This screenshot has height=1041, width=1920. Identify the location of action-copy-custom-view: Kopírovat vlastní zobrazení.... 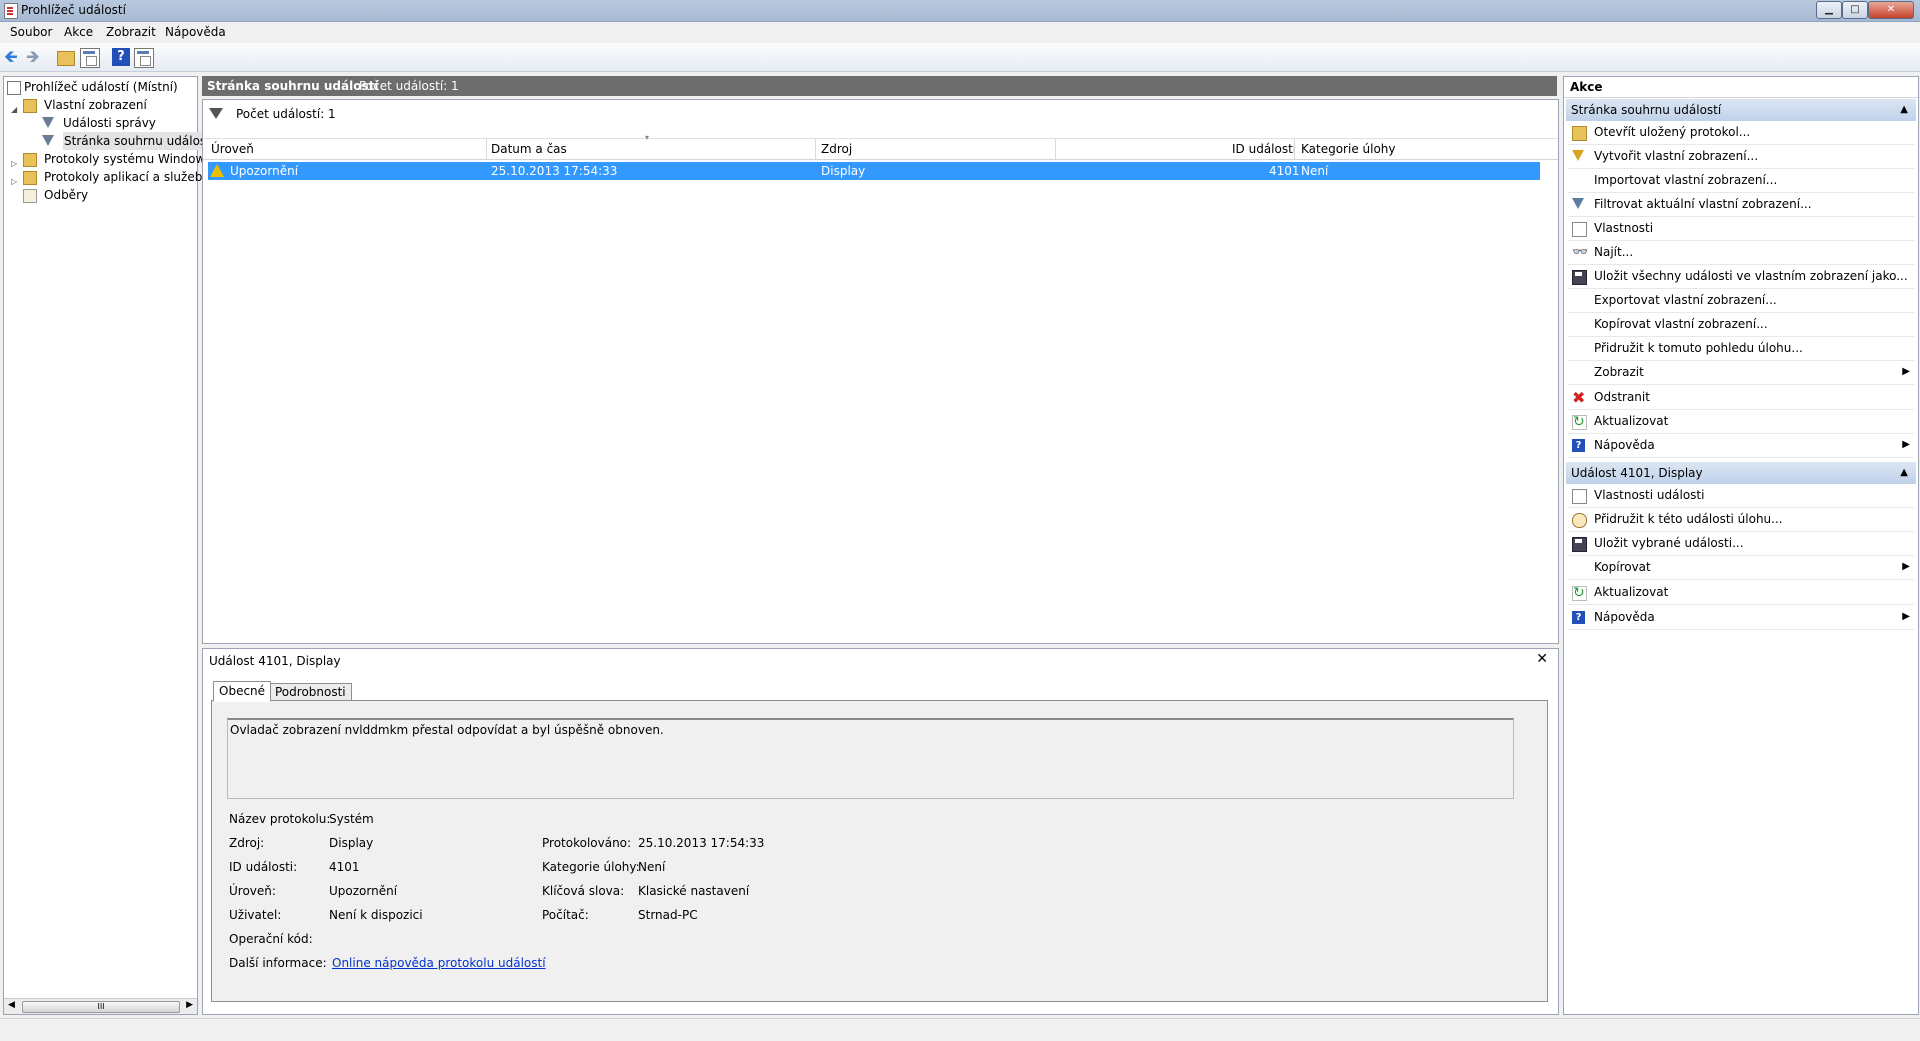
(1741, 325).